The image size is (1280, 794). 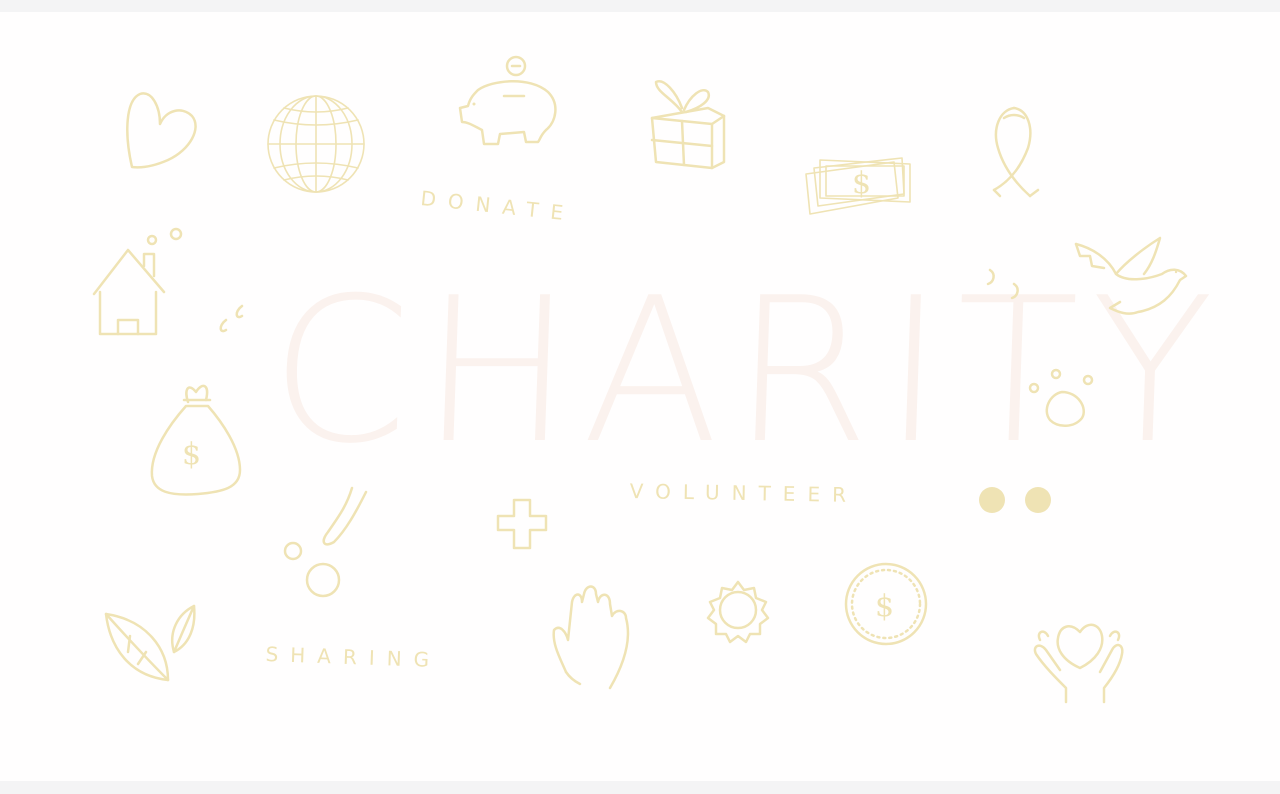 I want to click on sun-icon, so click(x=738, y=612).